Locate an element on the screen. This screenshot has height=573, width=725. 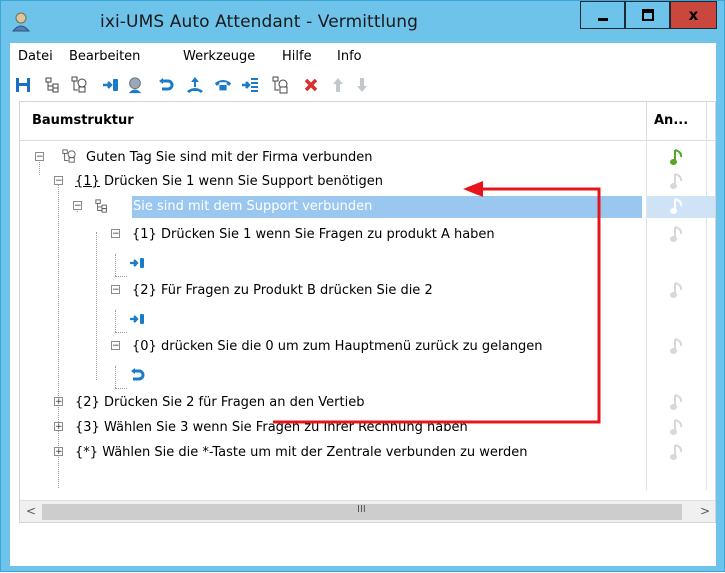
close-icon: x is located at coordinates (693, 15).